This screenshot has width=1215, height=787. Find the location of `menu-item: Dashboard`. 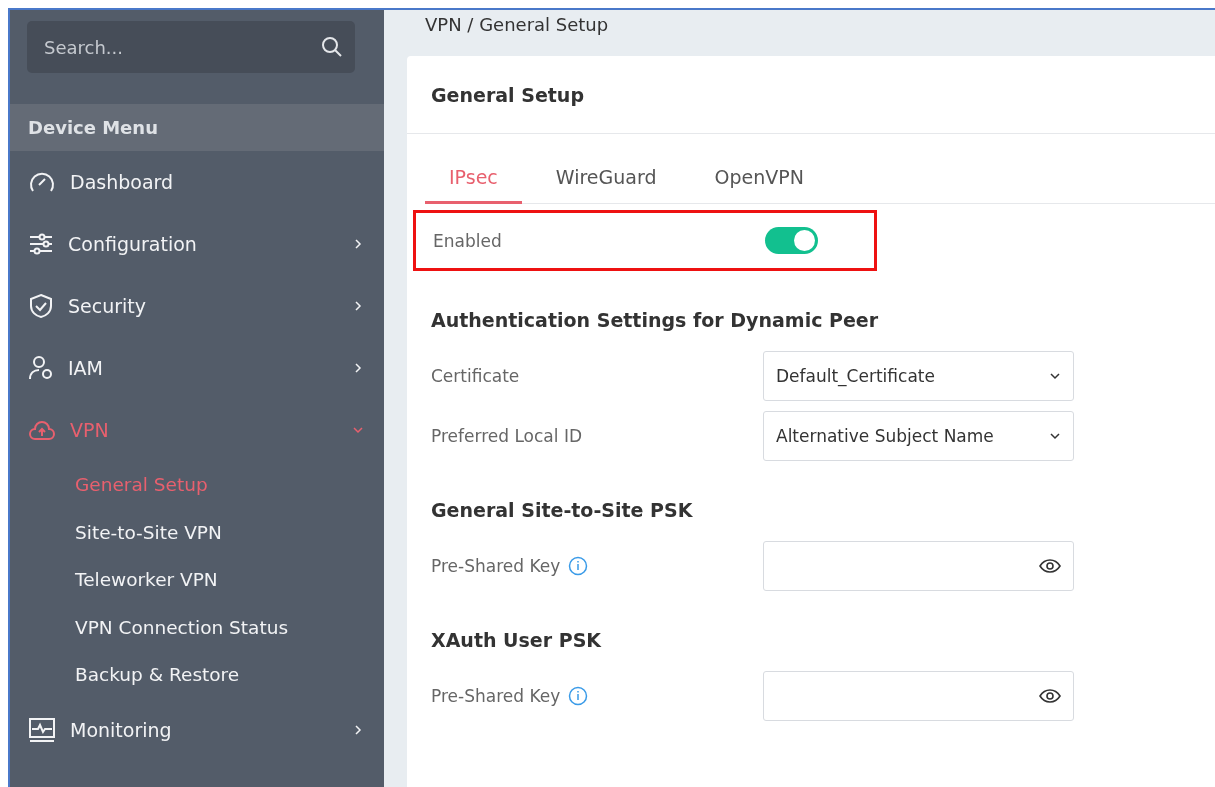

menu-item: Dashboard is located at coordinates (197, 182).